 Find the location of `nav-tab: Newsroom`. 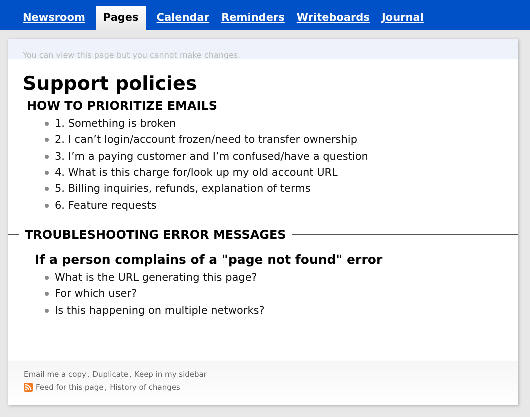

nav-tab: Newsroom is located at coordinates (54, 21).